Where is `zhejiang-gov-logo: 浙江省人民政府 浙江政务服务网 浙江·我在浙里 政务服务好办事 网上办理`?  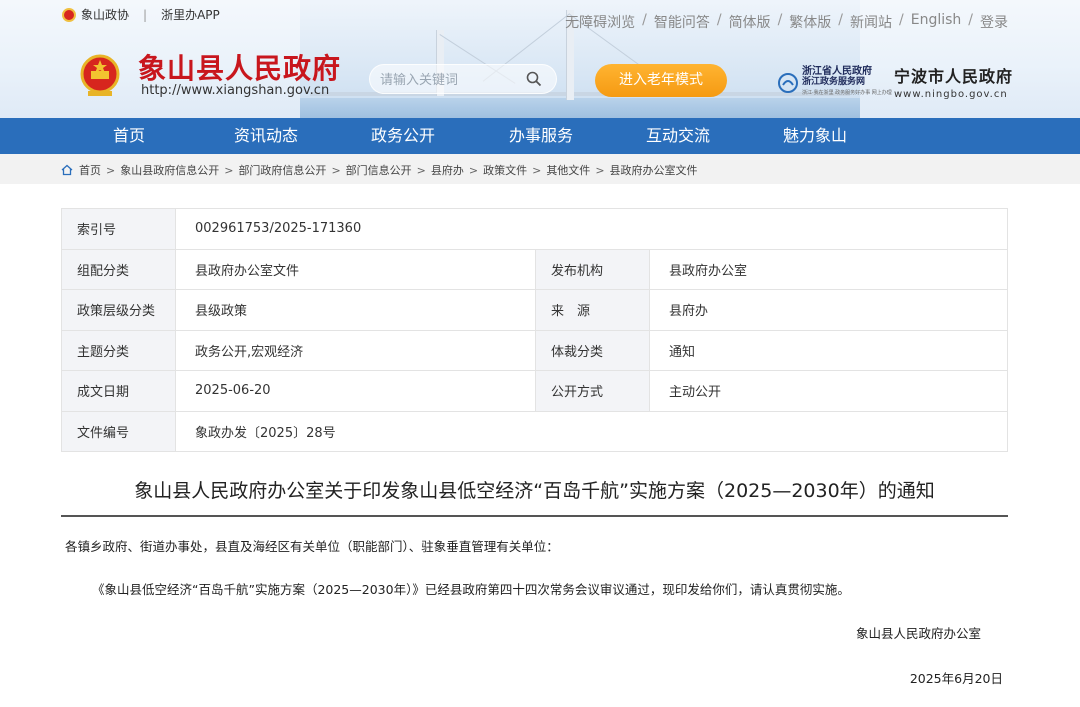 zhejiang-gov-logo: 浙江省人民政府 浙江政务服务网 浙江·我在浙里 政务服务好办事 网上办理 is located at coordinates (835, 82).